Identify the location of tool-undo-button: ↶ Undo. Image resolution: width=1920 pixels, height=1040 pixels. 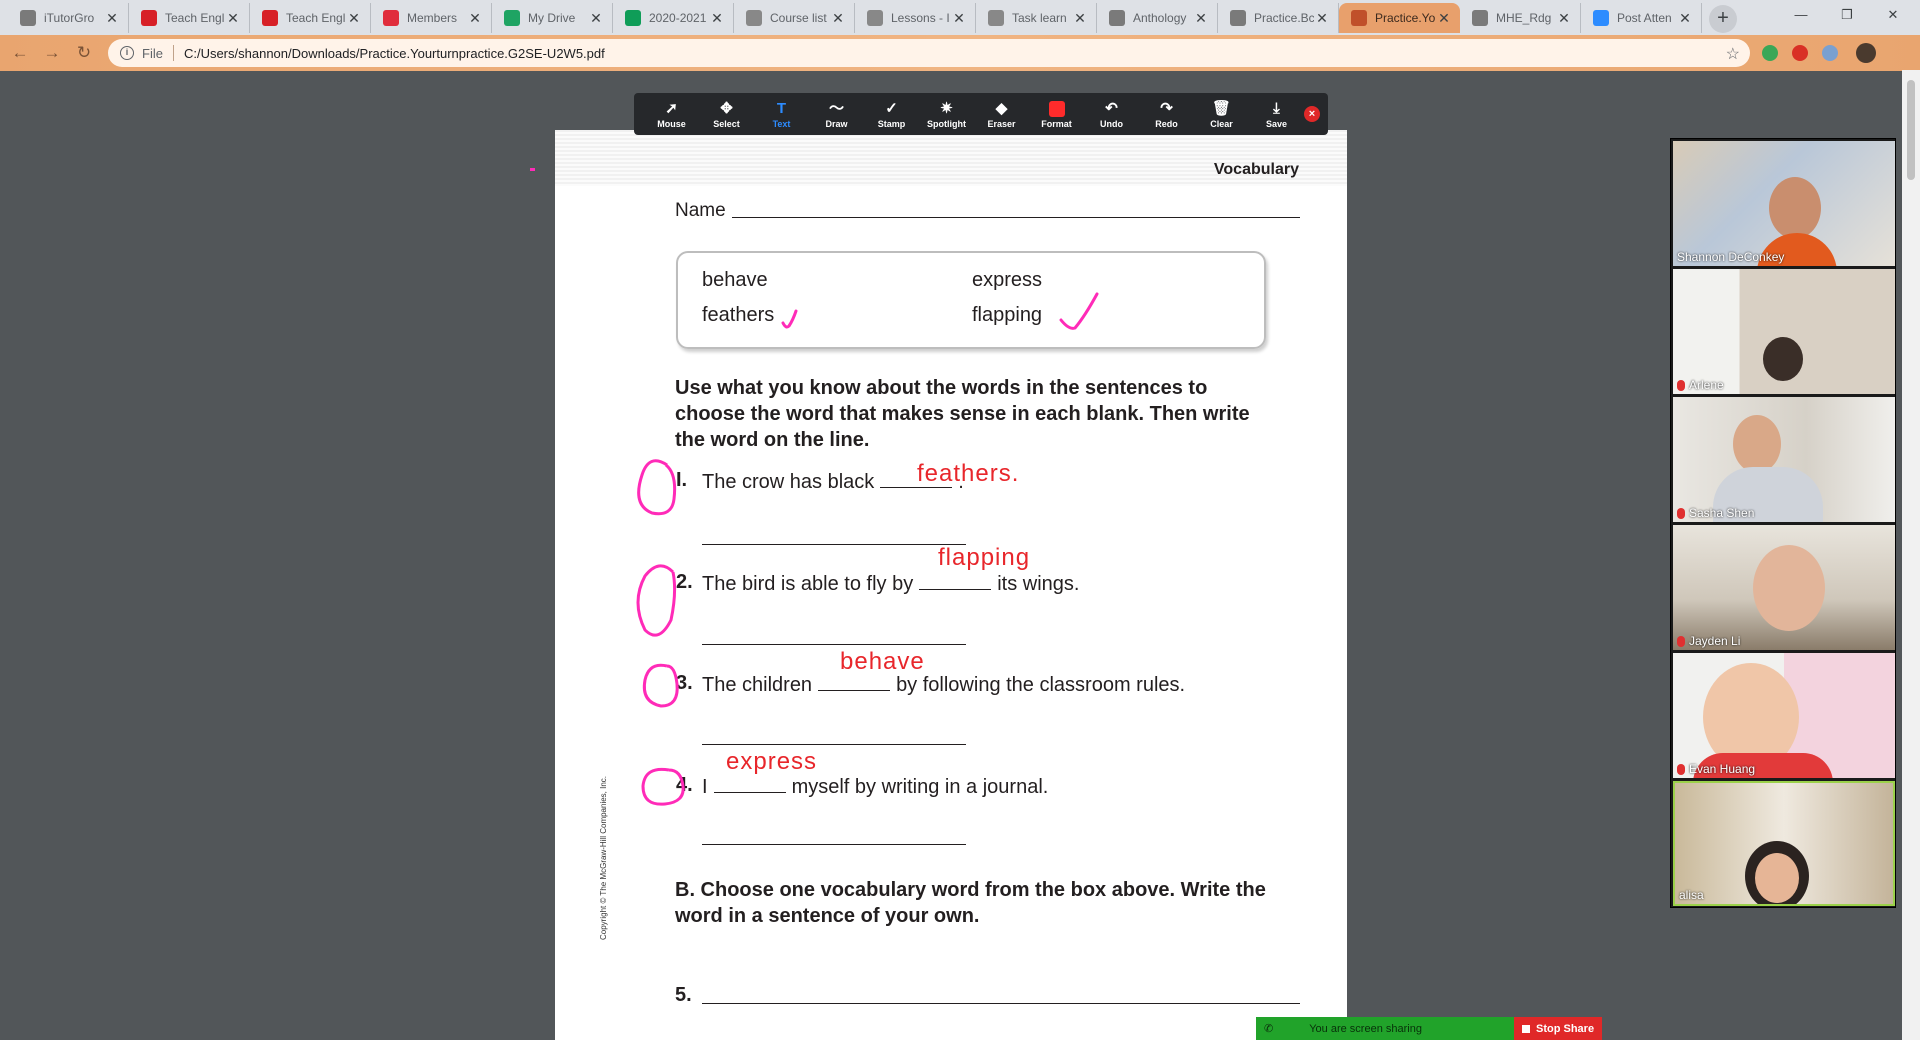
(1111, 114).